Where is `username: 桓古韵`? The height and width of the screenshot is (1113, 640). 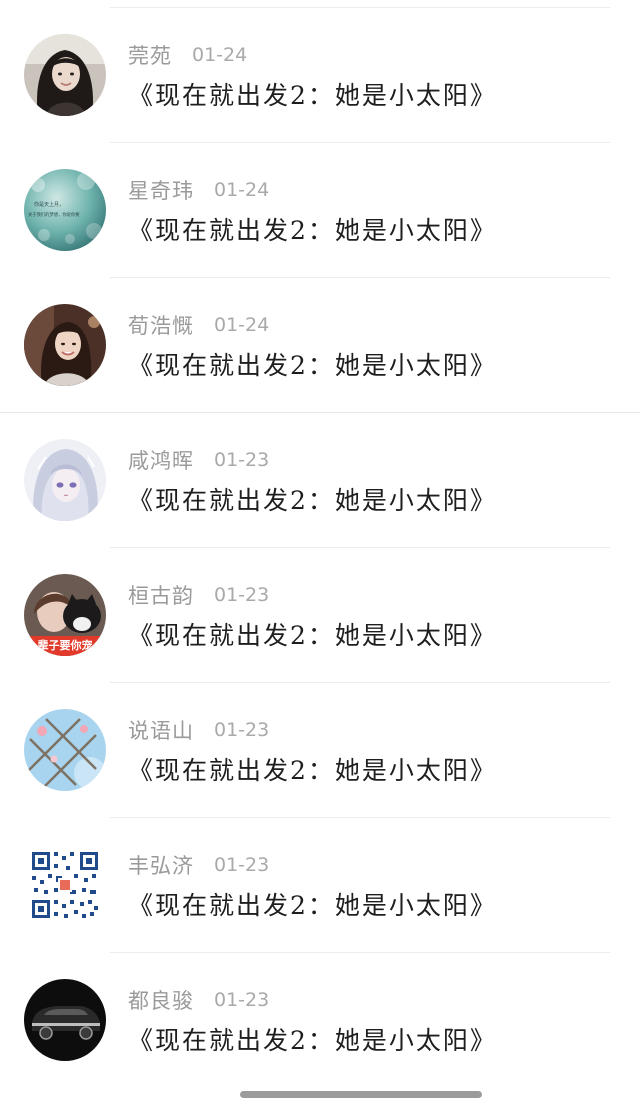 username: 桓古韵 is located at coordinates (161, 595).